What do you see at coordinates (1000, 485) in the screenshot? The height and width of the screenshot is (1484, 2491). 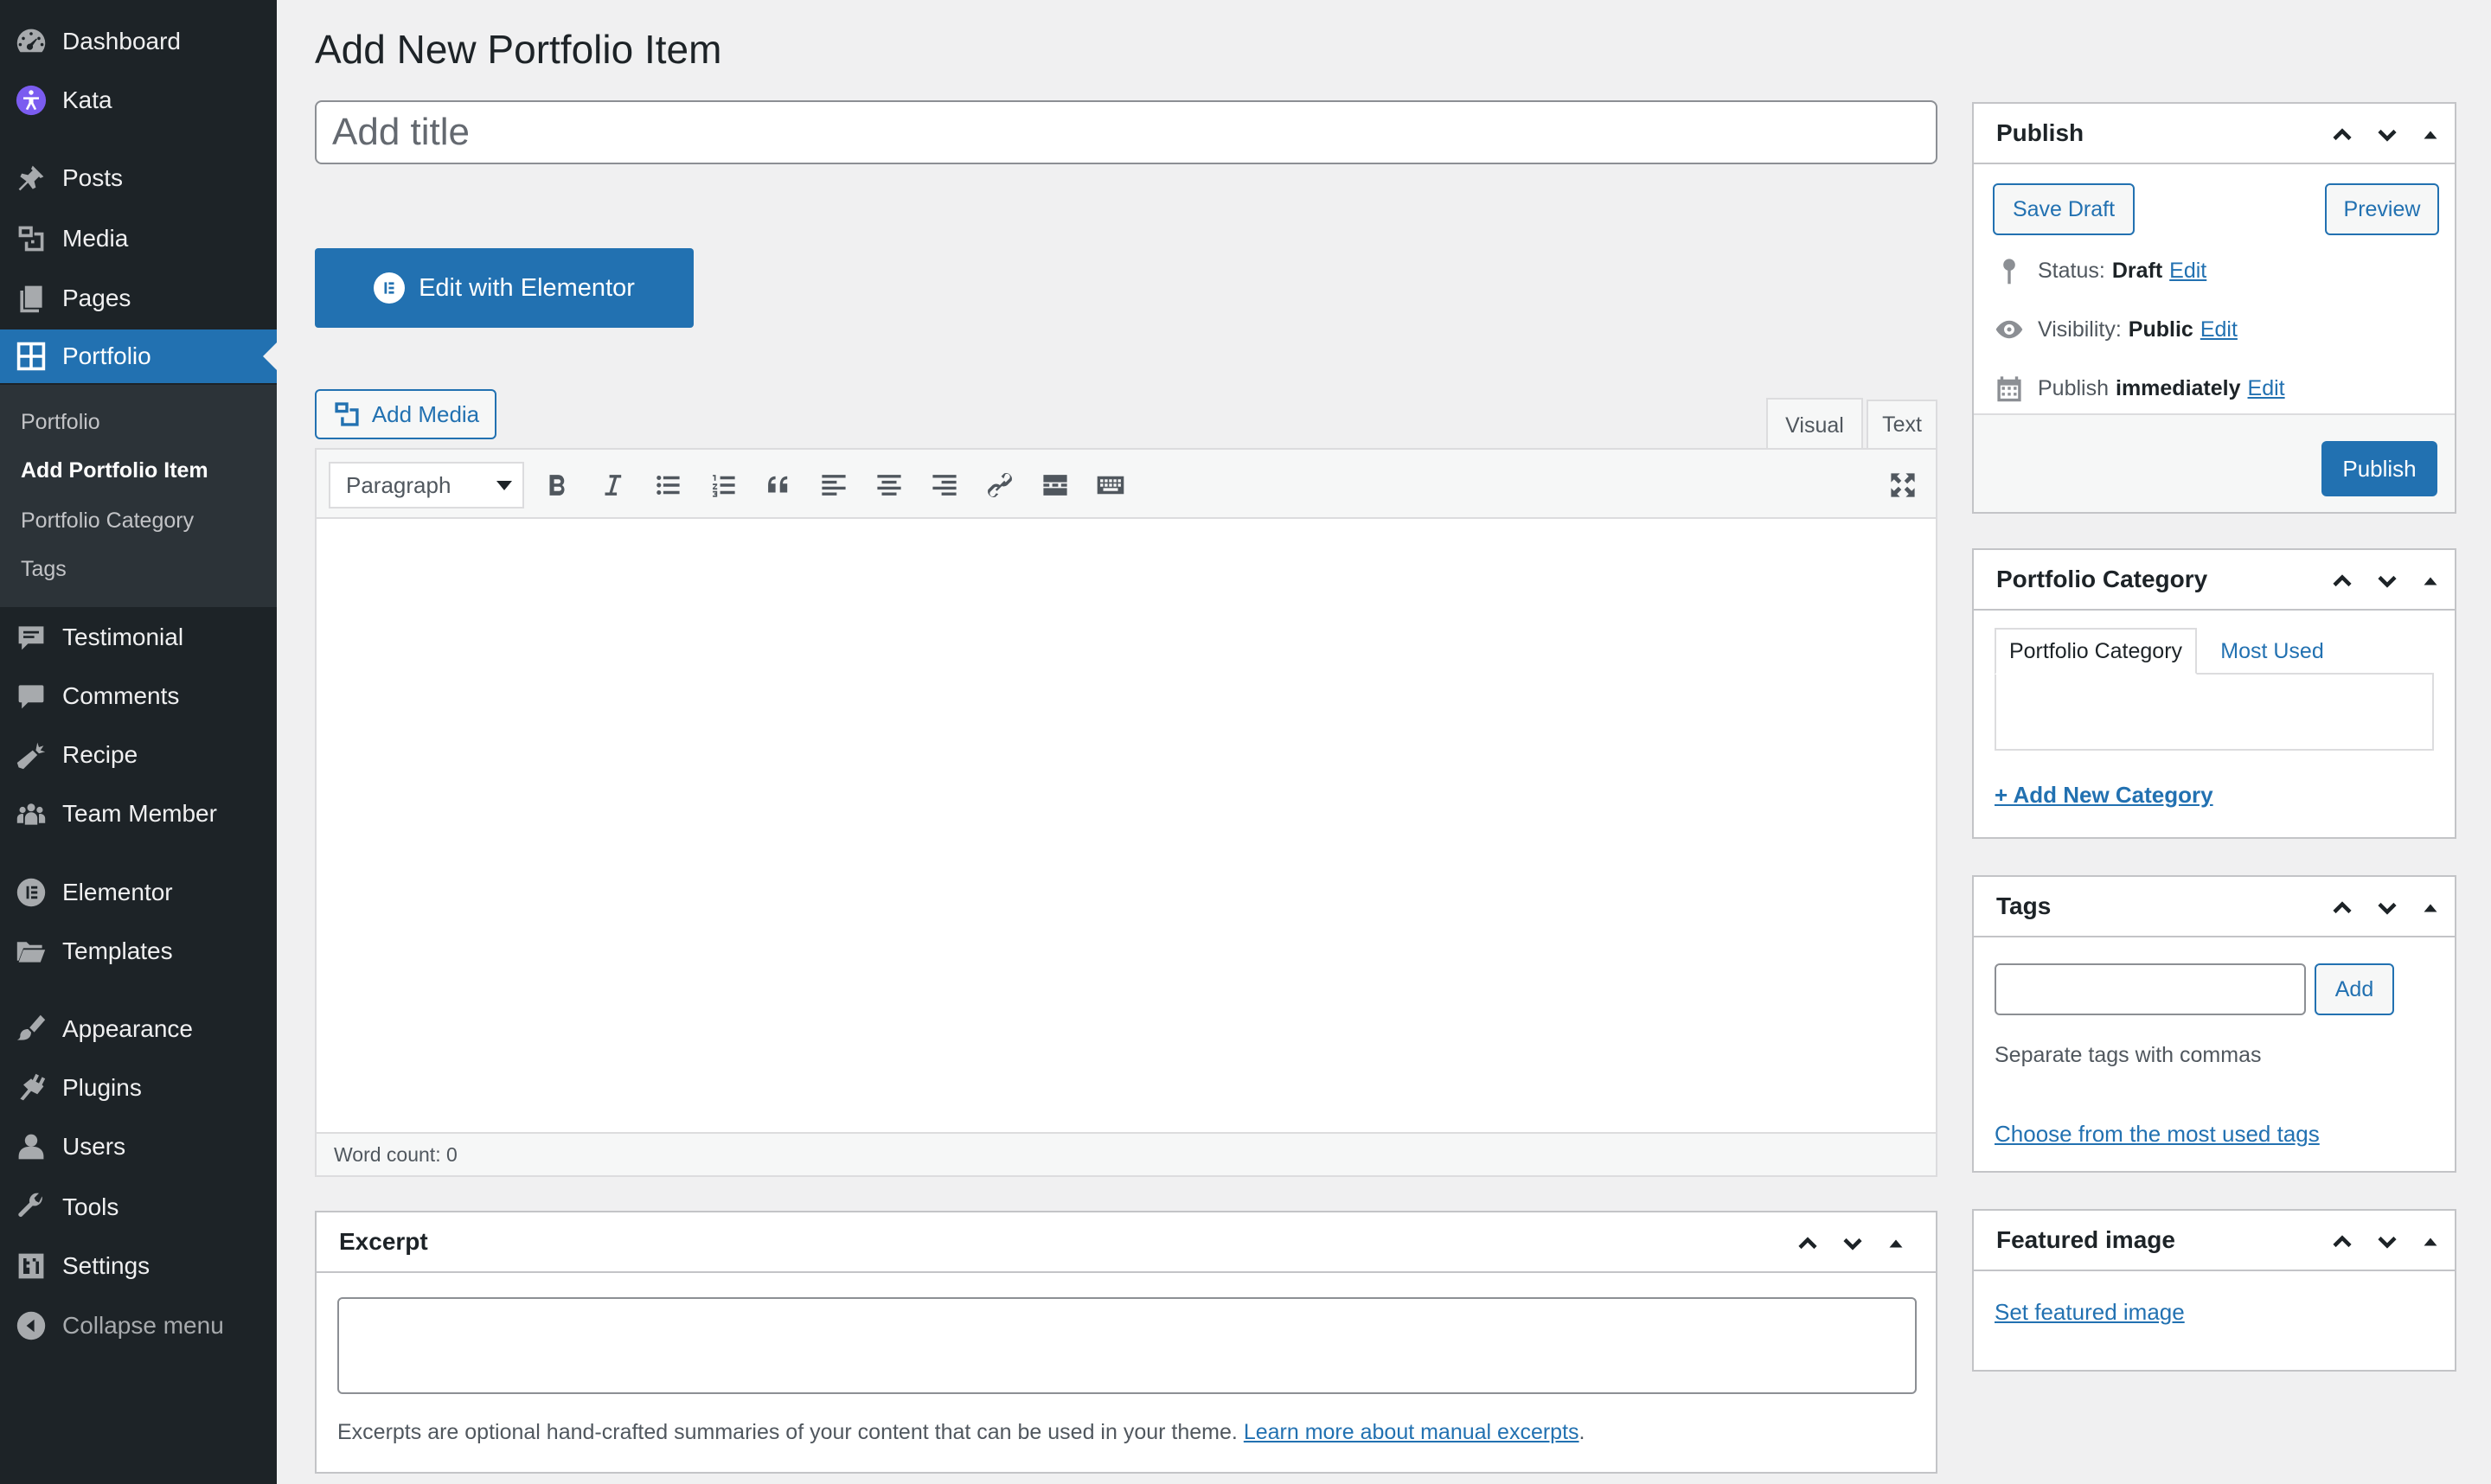 I see `insert-link-button` at bounding box center [1000, 485].